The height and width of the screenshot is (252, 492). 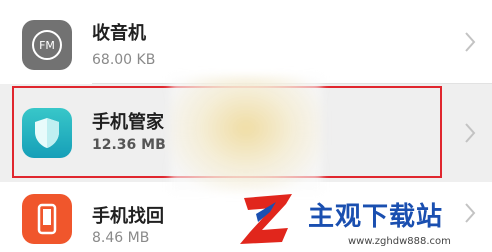 I want to click on radio-fm-icon: FM, so click(x=47, y=45).